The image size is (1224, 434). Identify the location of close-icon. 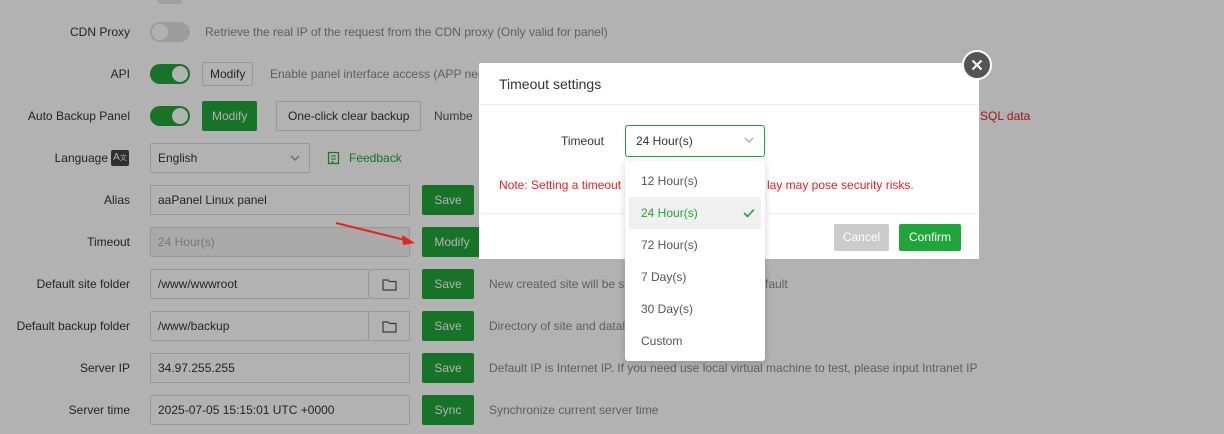
(977, 65).